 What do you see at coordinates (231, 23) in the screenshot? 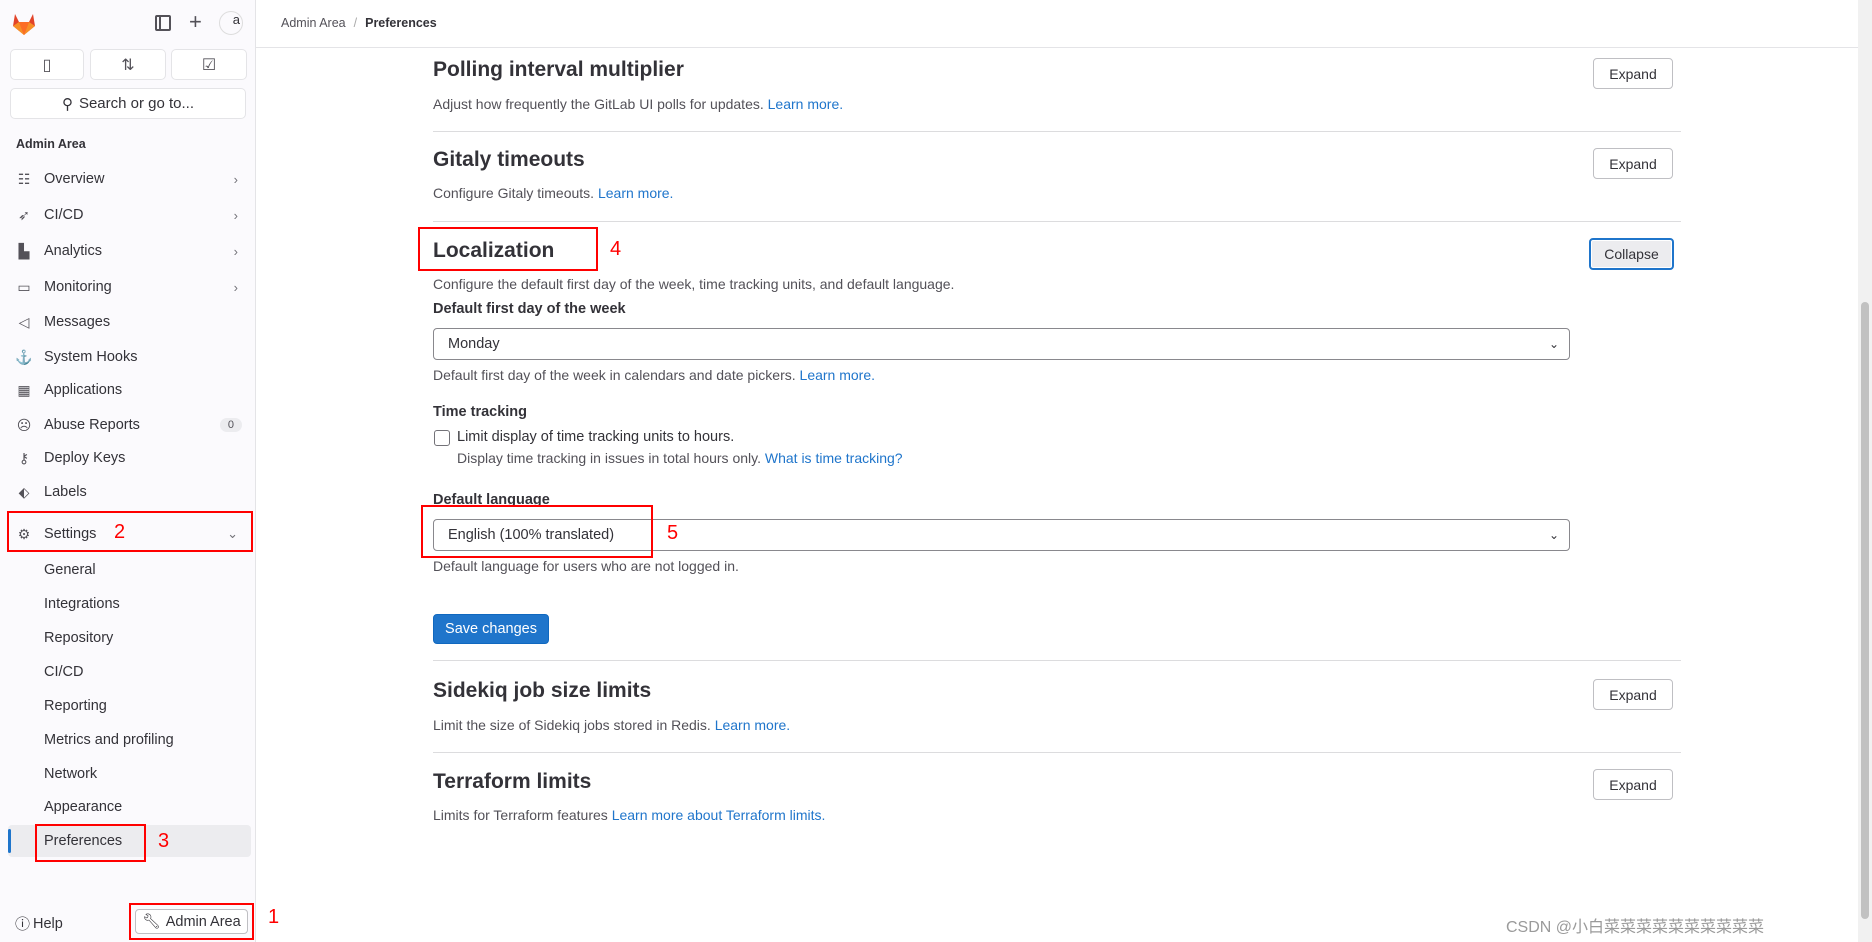
I see `avatar: a` at bounding box center [231, 23].